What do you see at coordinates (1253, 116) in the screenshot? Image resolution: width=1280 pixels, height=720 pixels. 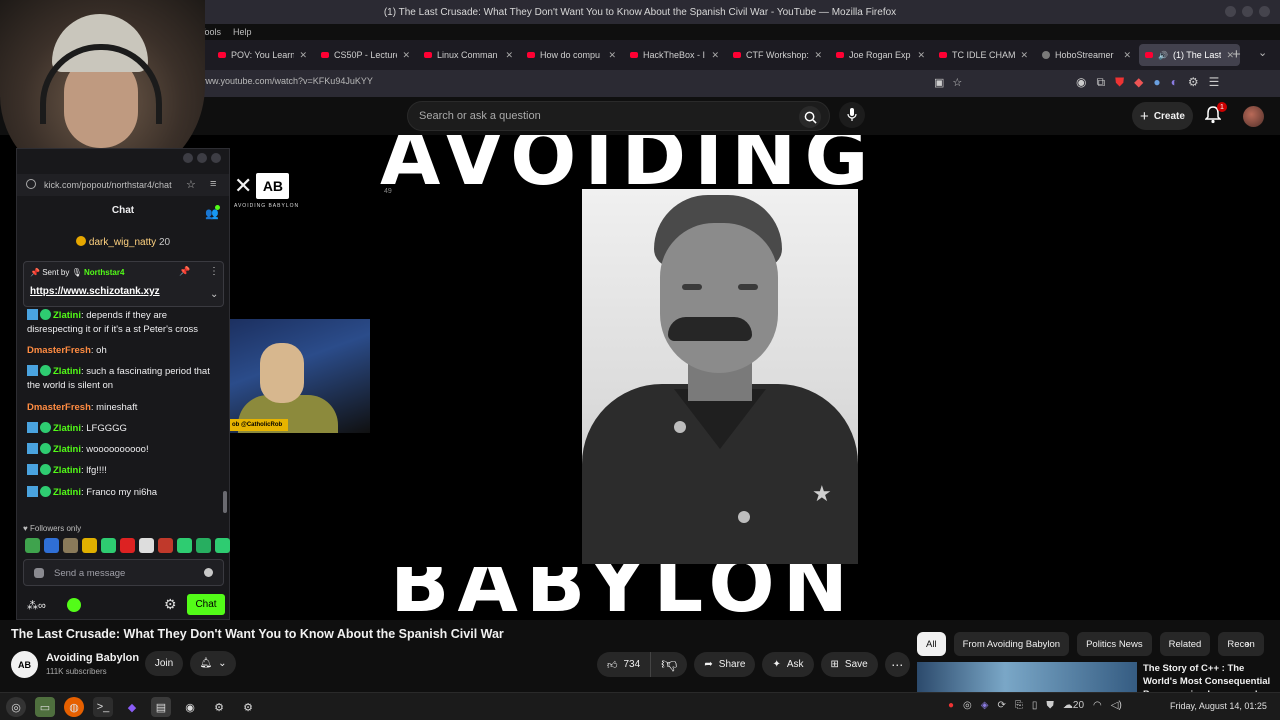 I see `user-avatar` at bounding box center [1253, 116].